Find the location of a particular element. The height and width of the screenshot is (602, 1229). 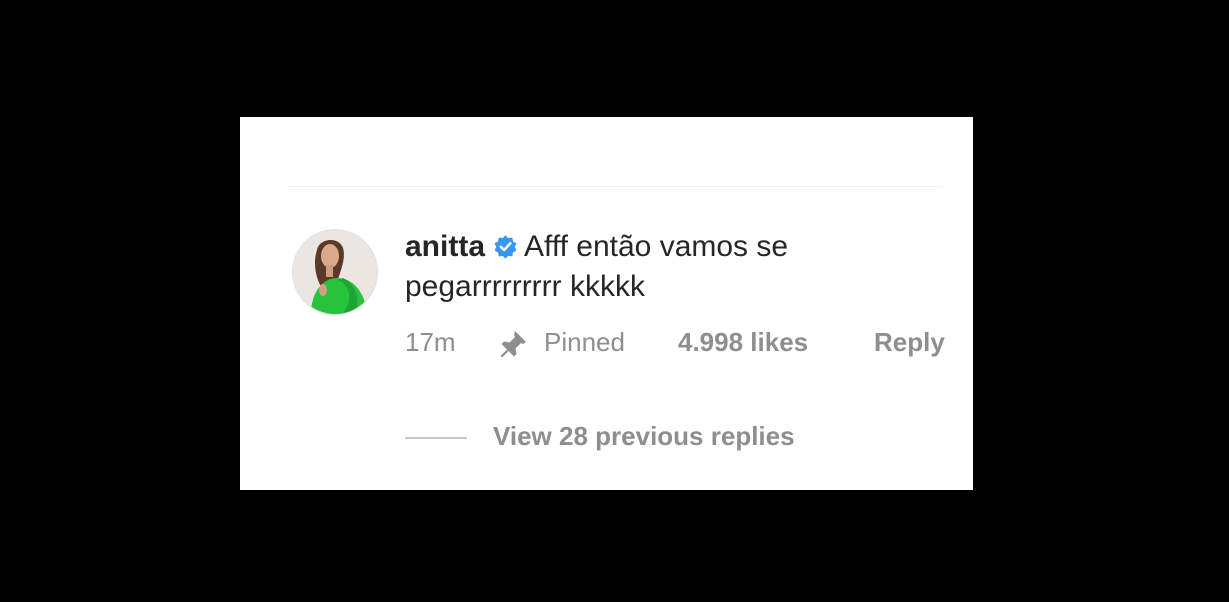

avatar is located at coordinates (335, 272).